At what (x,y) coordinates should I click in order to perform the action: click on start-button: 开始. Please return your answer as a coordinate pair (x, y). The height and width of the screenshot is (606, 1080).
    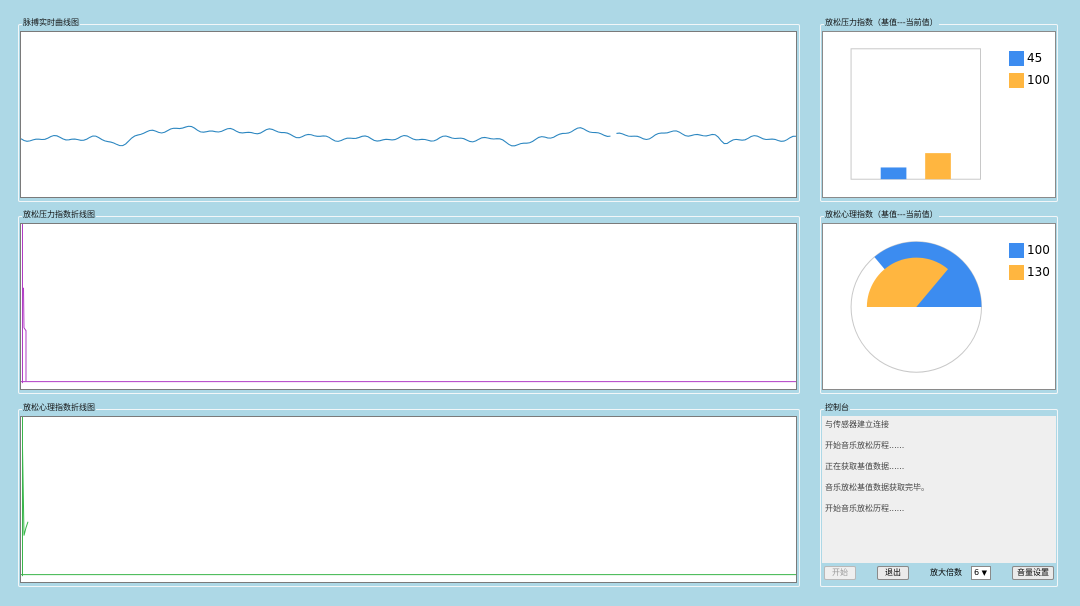
    Looking at the image, I should click on (840, 573).